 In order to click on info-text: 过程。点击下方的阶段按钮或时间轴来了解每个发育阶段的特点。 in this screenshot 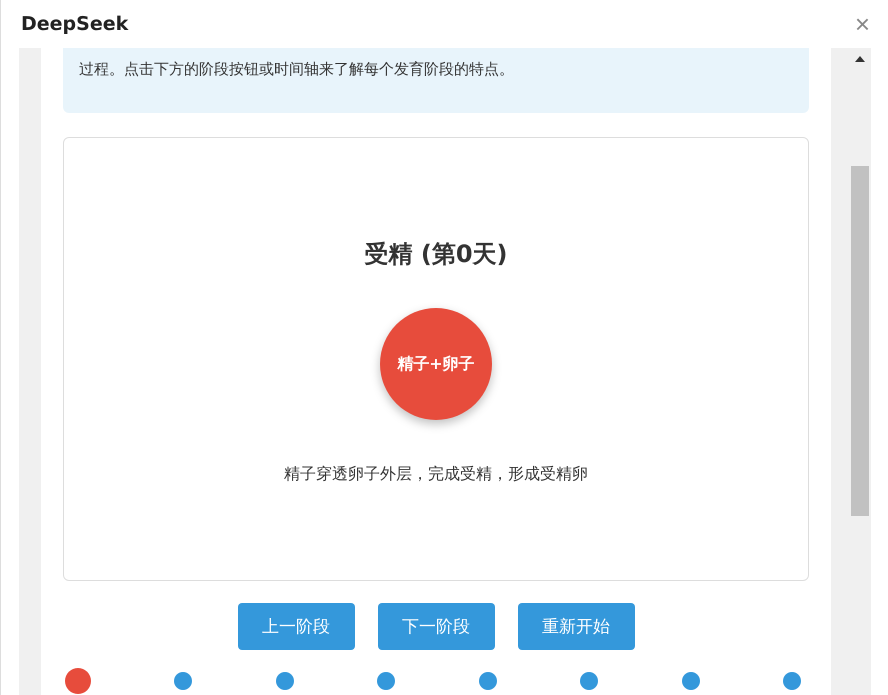, I will do `click(297, 69)`.